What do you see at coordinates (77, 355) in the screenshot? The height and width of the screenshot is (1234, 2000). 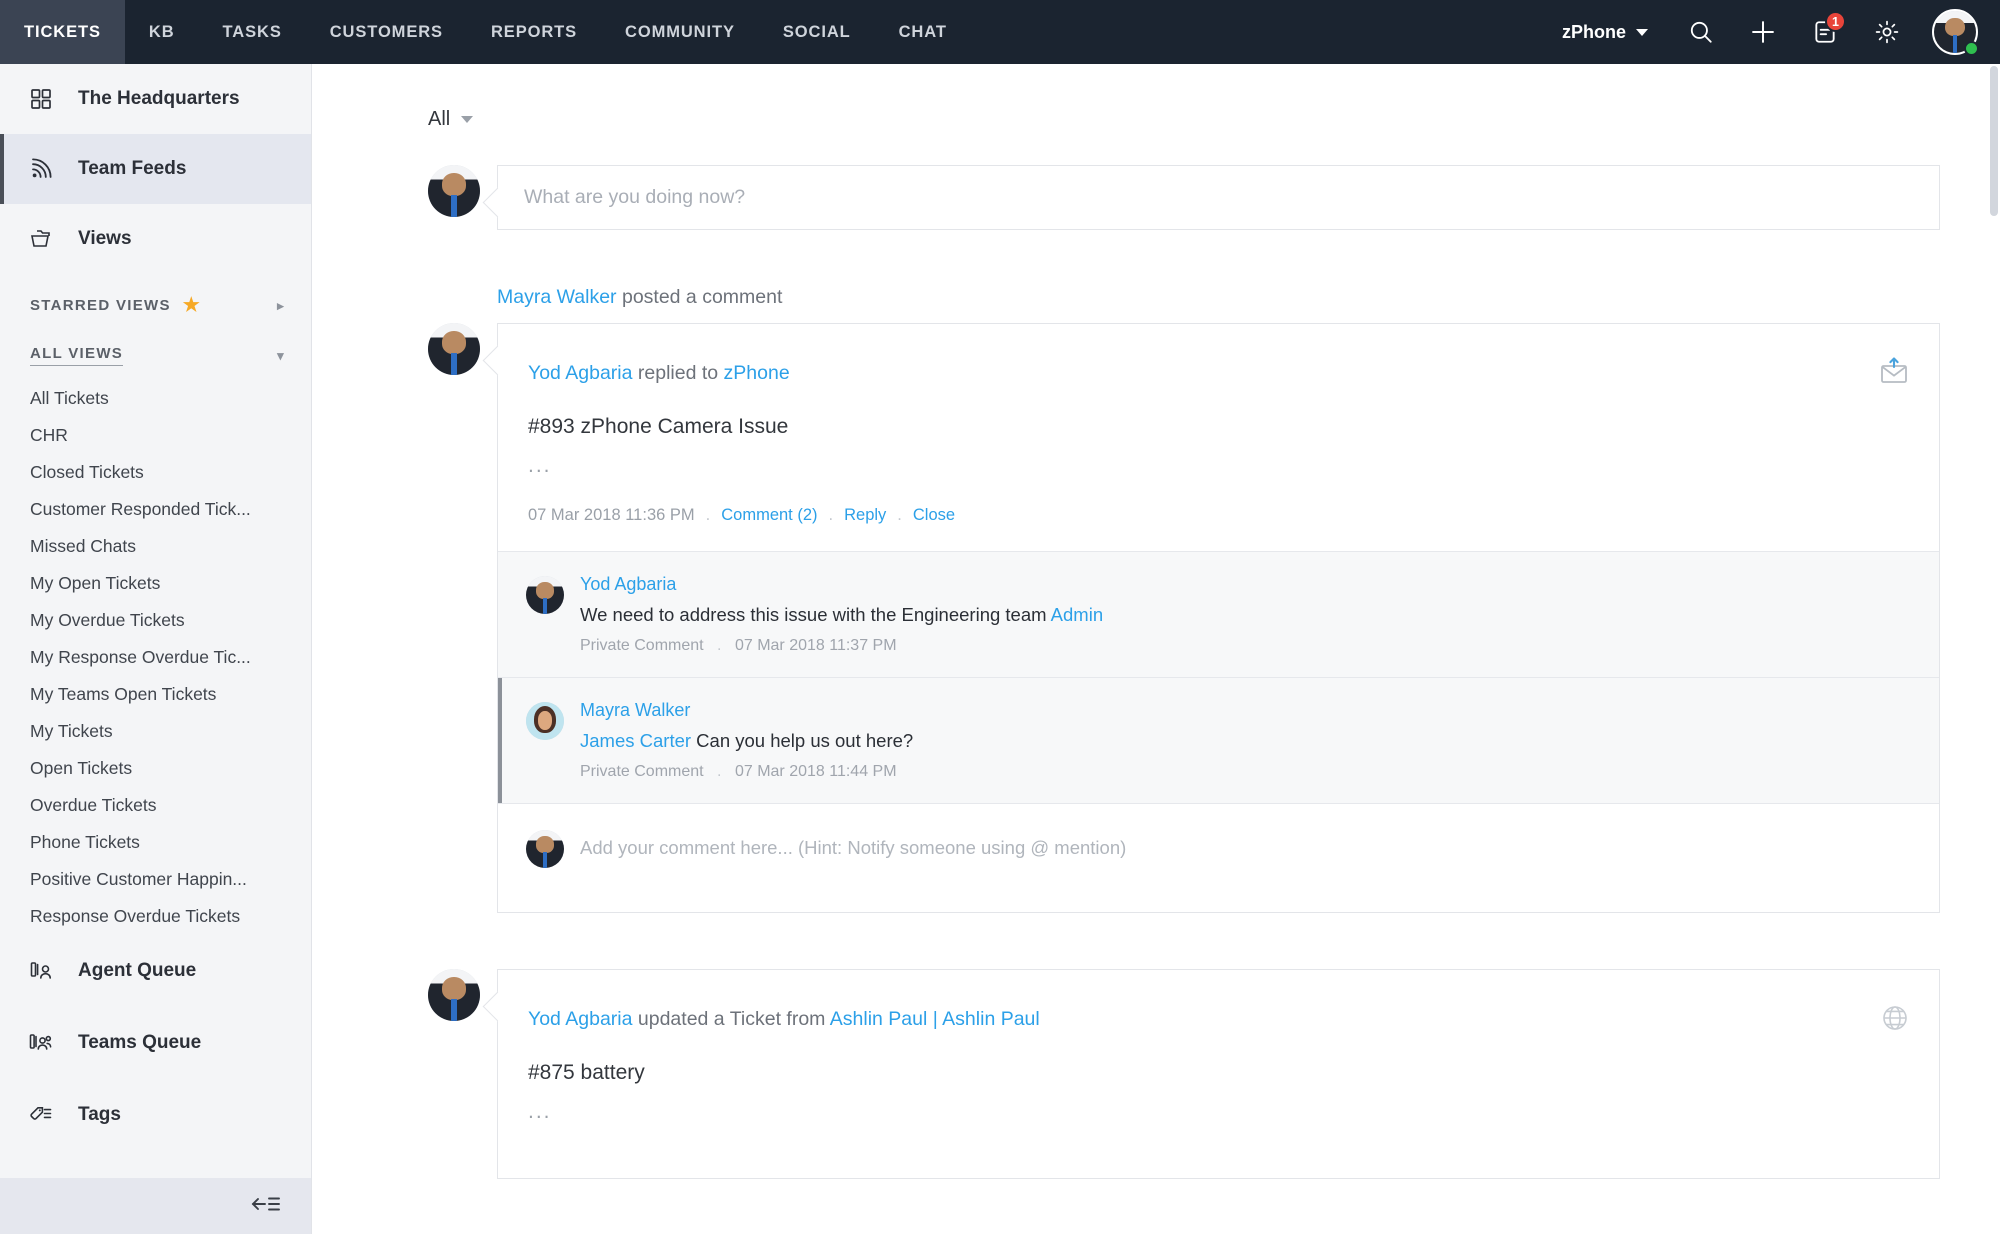 I see `all-views-label: ALL VIEWS` at bounding box center [77, 355].